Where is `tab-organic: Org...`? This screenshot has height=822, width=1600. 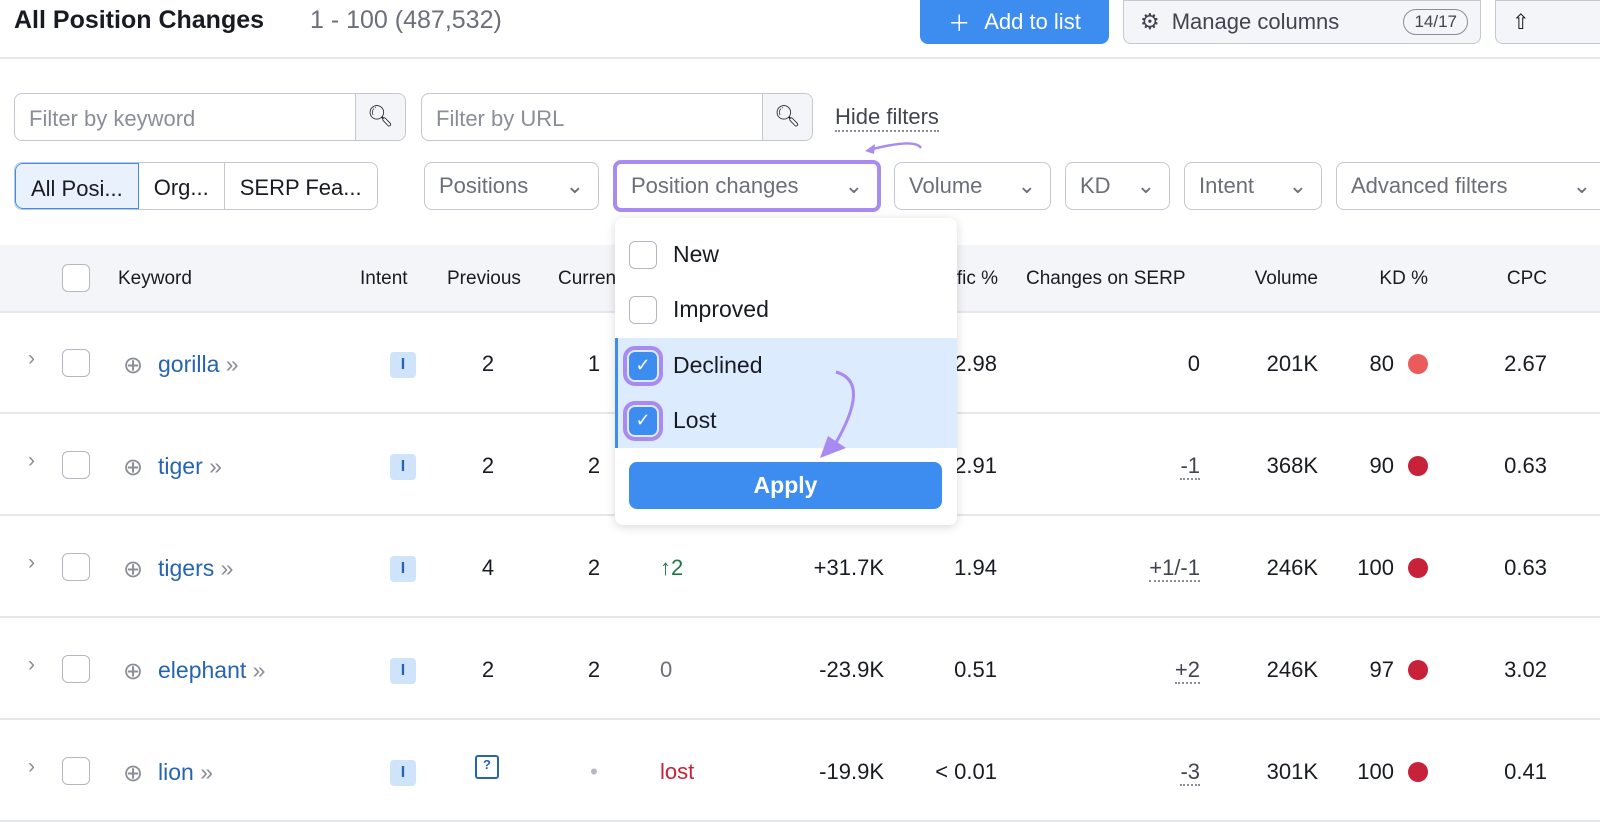
tab-organic: Org... is located at coordinates (182, 186).